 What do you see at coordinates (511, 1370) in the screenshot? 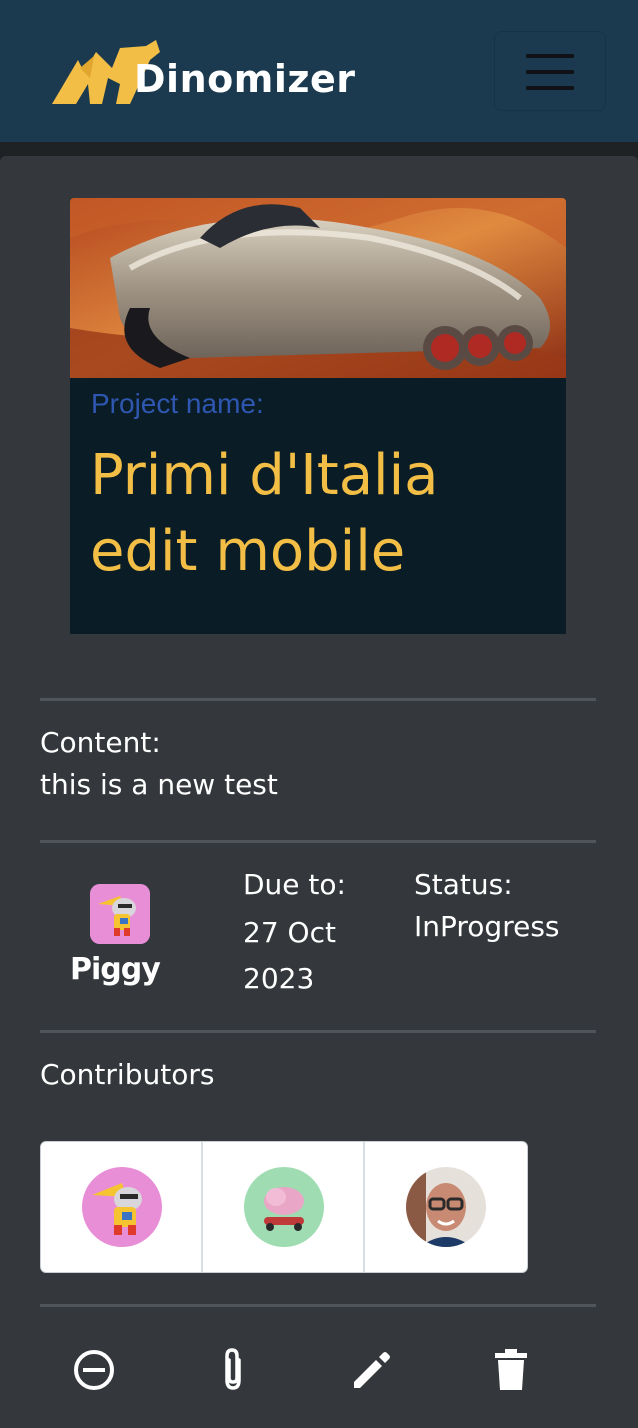
I see `trash-icon` at bounding box center [511, 1370].